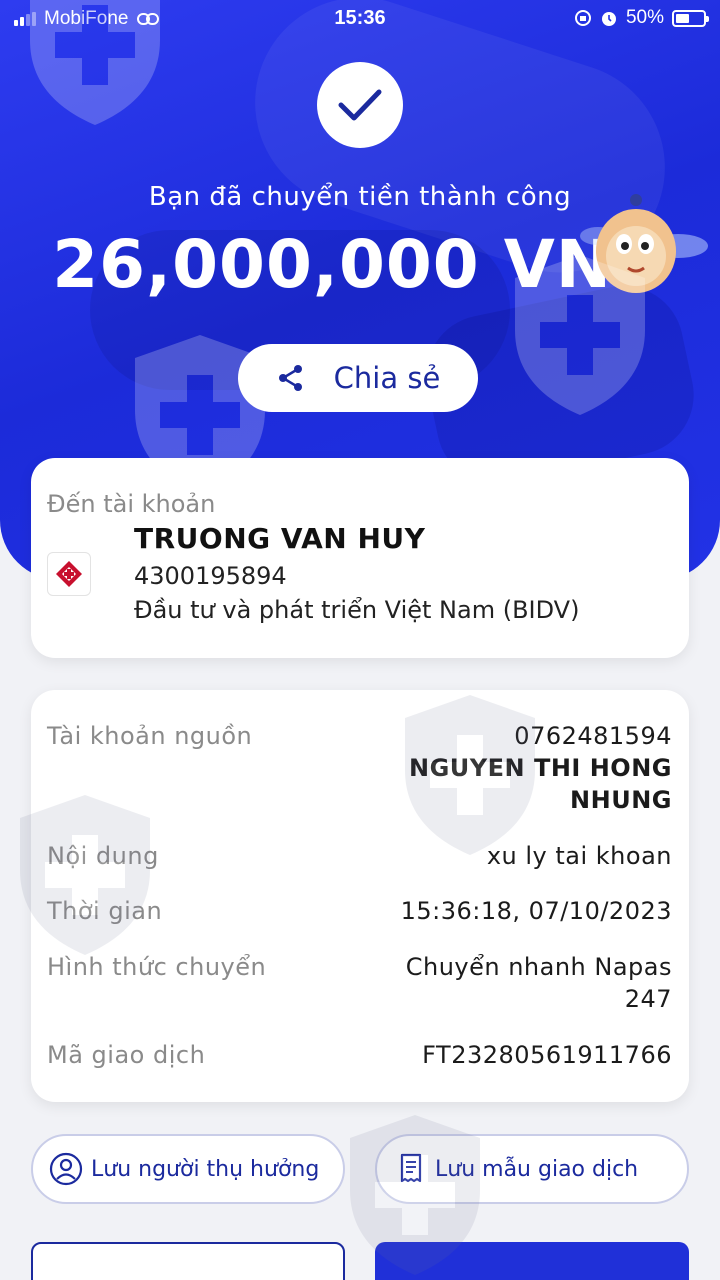 Image resolution: width=720 pixels, height=1280 pixels. Describe the element at coordinates (103, 856) in the screenshot. I see `content-label: Nội dung` at that location.